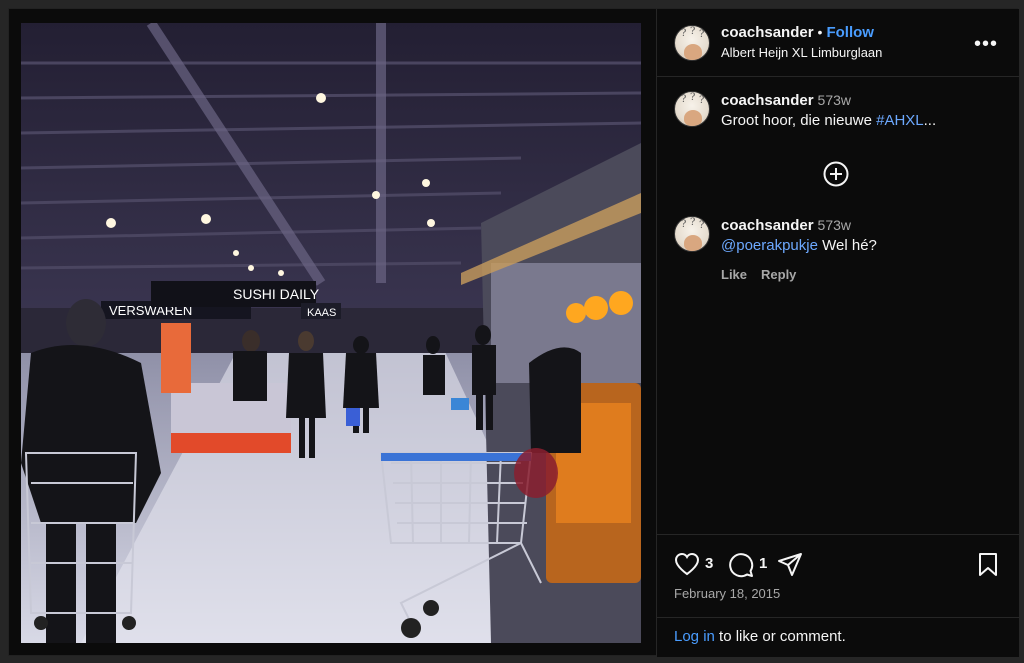 The width and height of the screenshot is (1024, 663). I want to click on load-more-comments-button, so click(836, 174).